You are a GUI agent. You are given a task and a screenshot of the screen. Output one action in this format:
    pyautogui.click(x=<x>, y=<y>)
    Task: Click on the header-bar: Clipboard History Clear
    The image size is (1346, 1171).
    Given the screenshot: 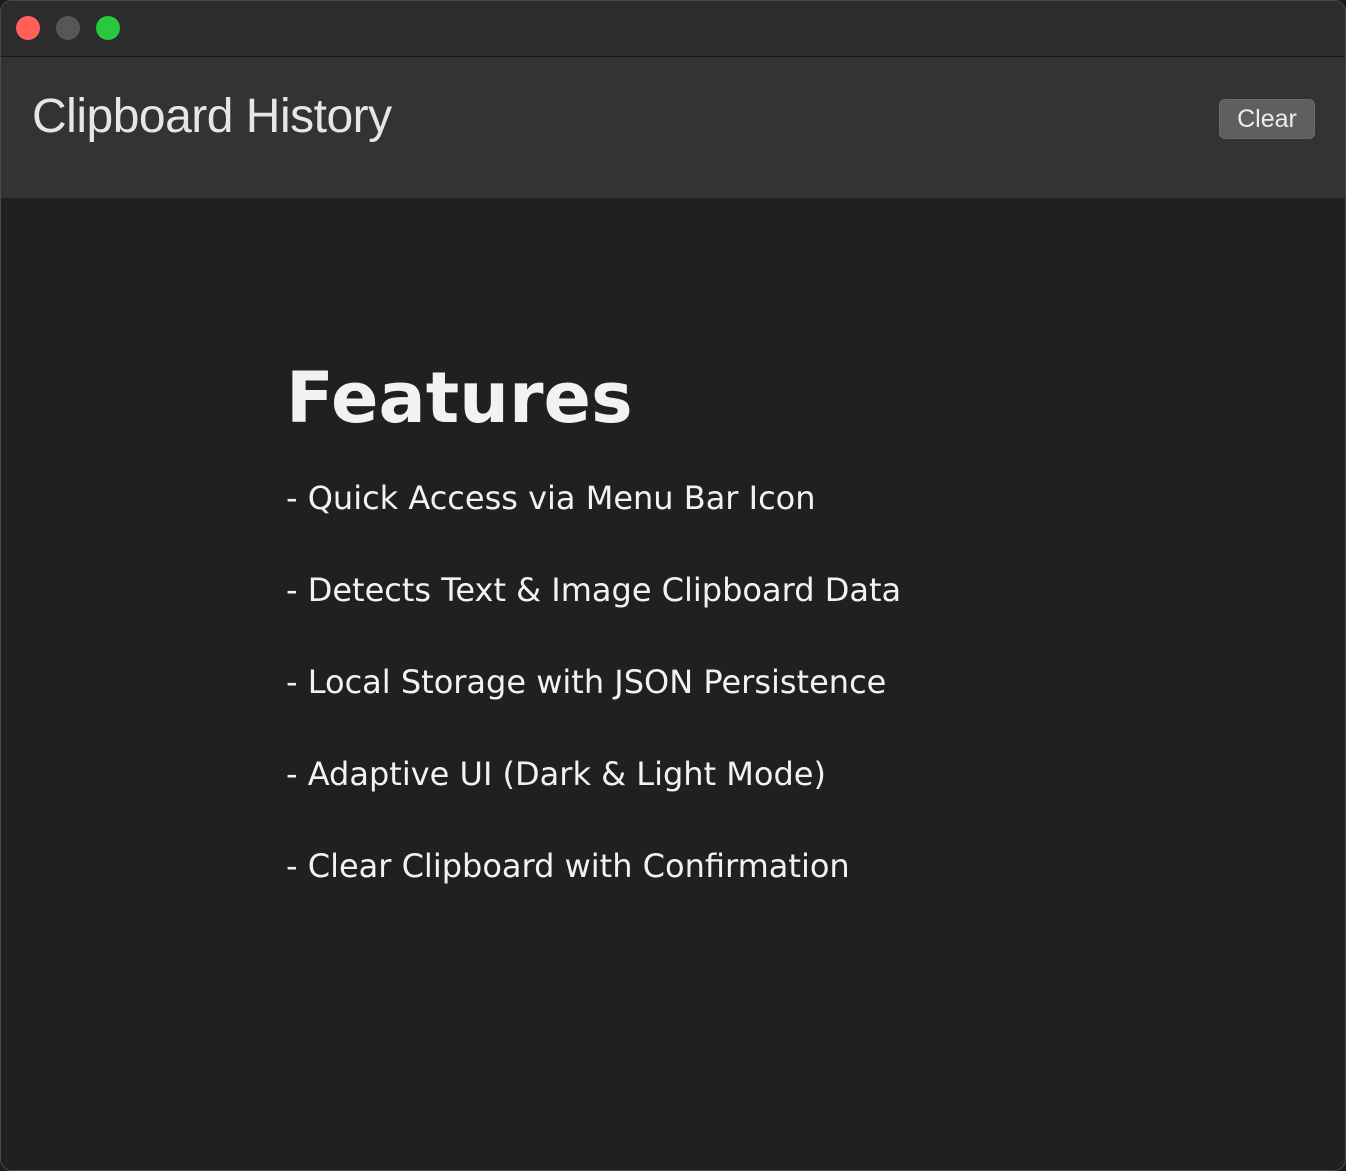 What is the action you would take?
    pyautogui.click(x=673, y=127)
    